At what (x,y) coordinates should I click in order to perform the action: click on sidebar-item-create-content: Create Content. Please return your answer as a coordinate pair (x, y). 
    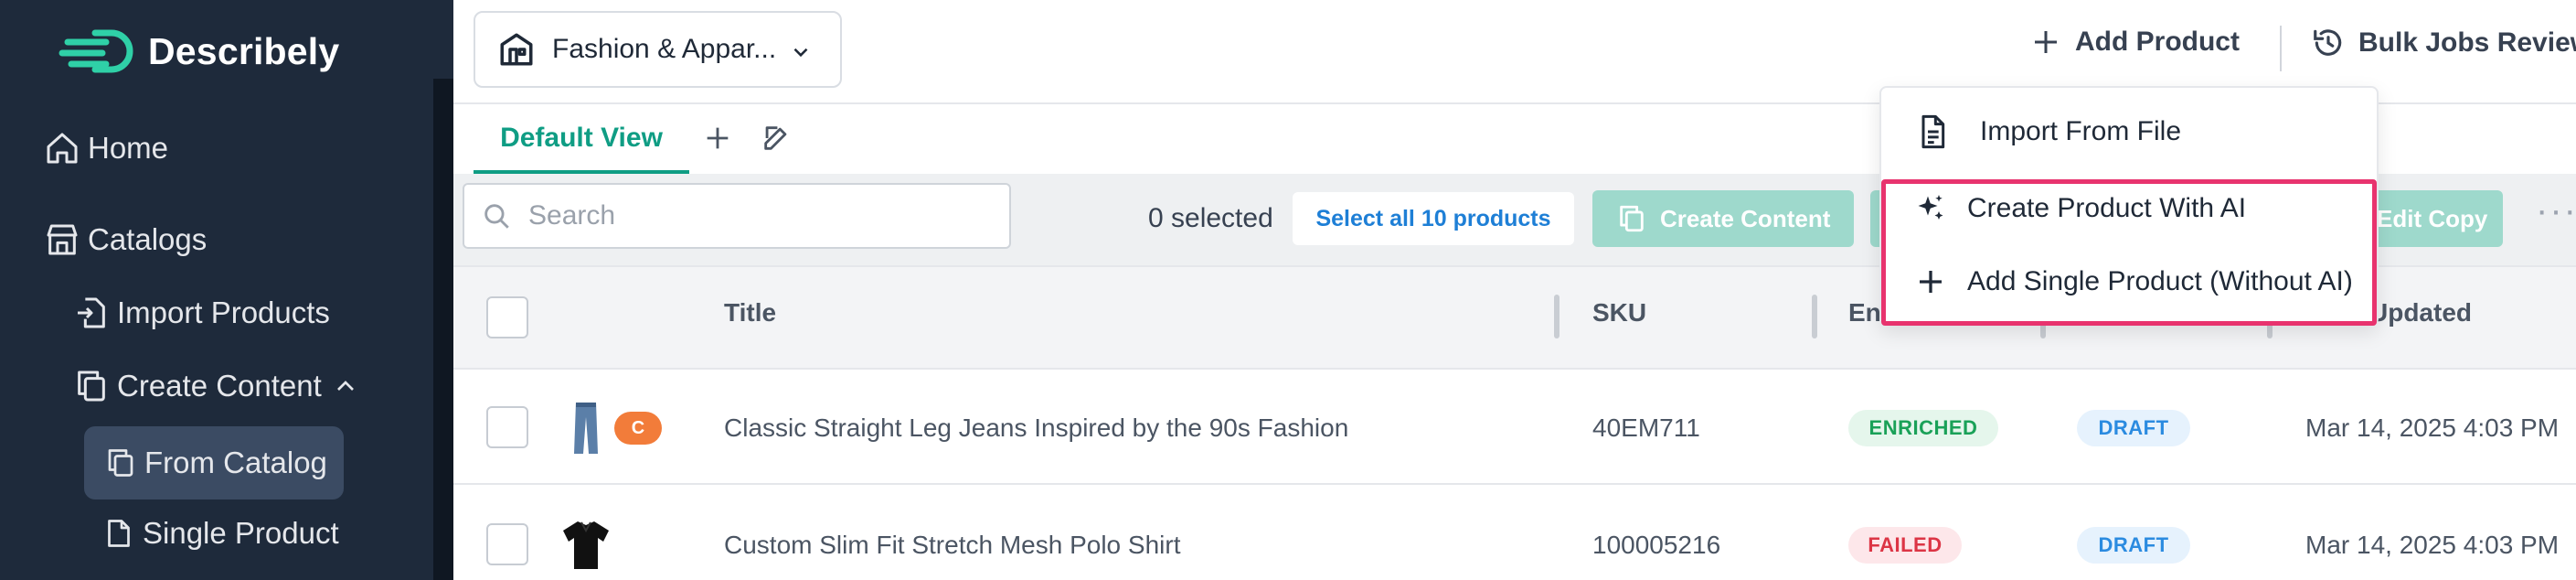
    Looking at the image, I should click on (220, 386).